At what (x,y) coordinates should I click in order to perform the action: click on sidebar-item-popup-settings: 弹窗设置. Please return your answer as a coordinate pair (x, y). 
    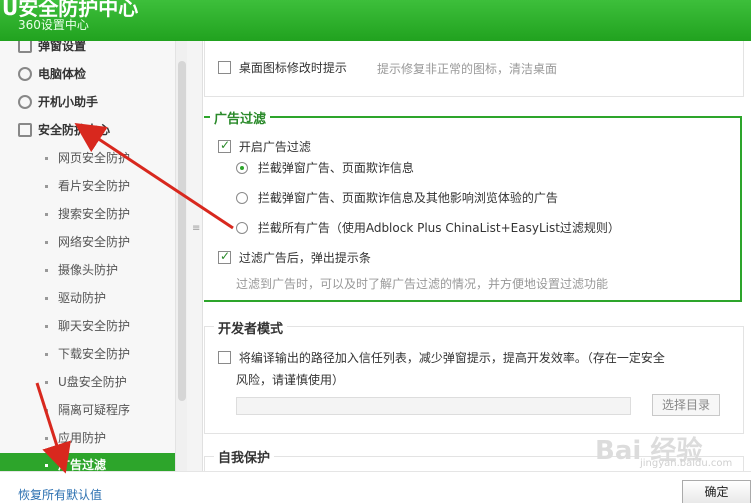
    Looking at the image, I should click on (87, 49).